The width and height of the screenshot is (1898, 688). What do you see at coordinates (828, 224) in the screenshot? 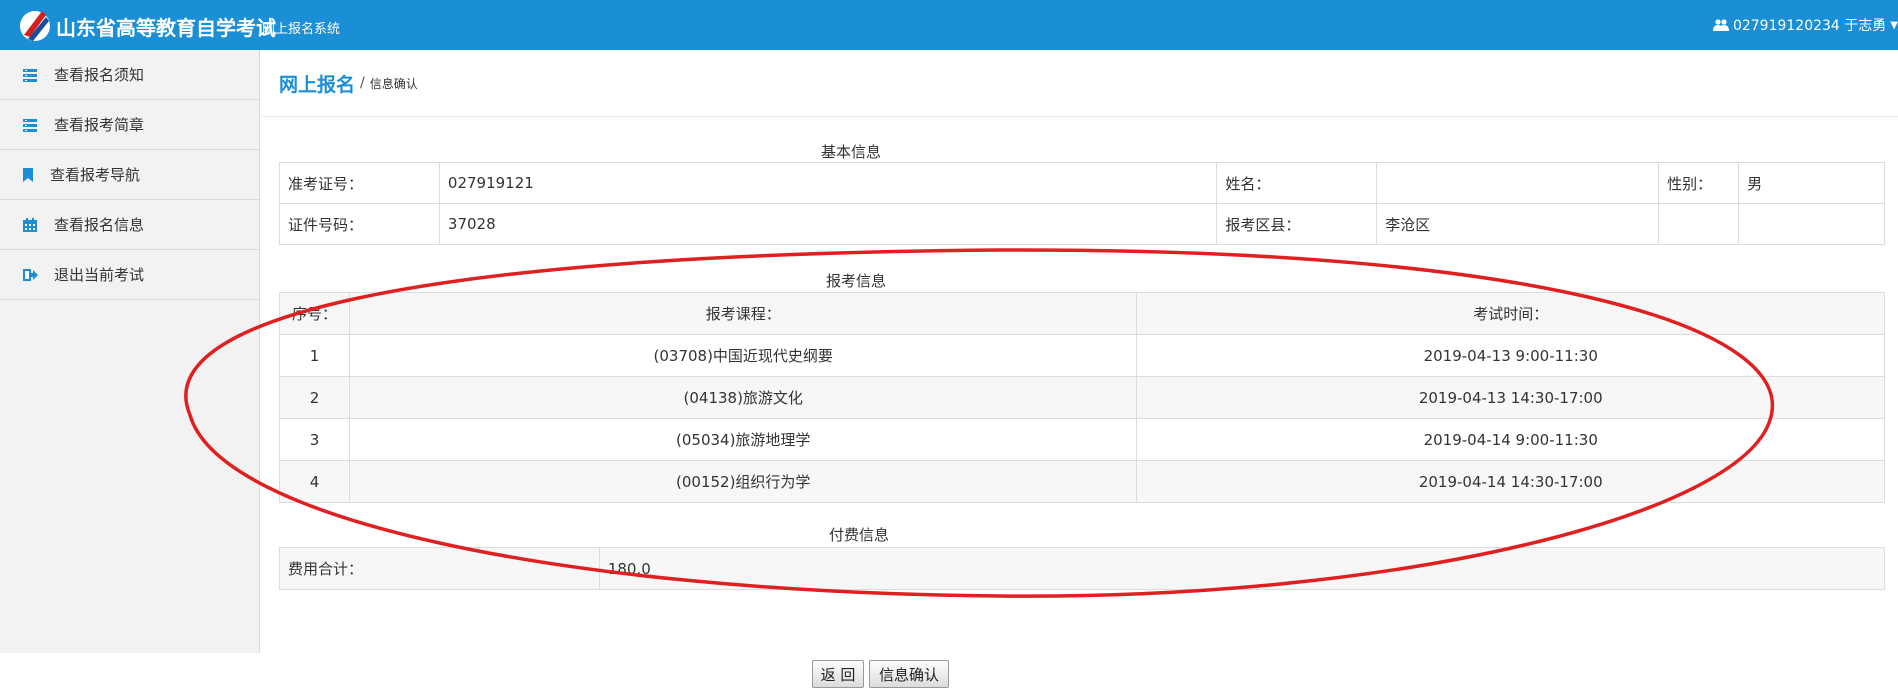
I see `id-value: 37028` at bounding box center [828, 224].